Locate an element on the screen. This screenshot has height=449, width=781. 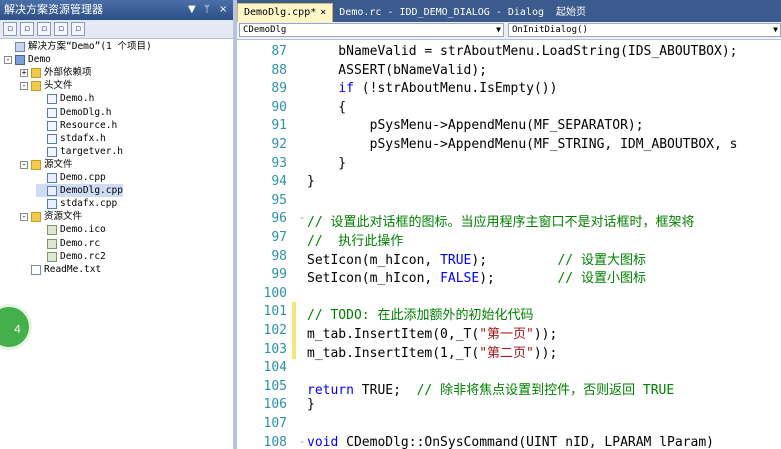
tree-item: Demo.cpp is located at coordinates (71, 177).